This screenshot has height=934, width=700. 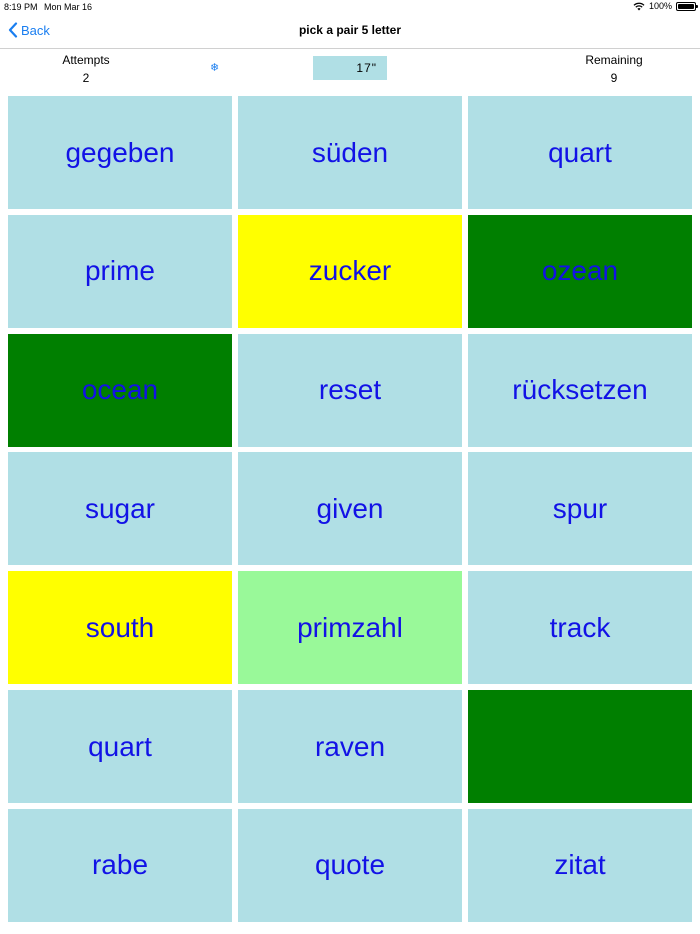 What do you see at coordinates (120, 390) in the screenshot?
I see `word-tile: ocean` at bounding box center [120, 390].